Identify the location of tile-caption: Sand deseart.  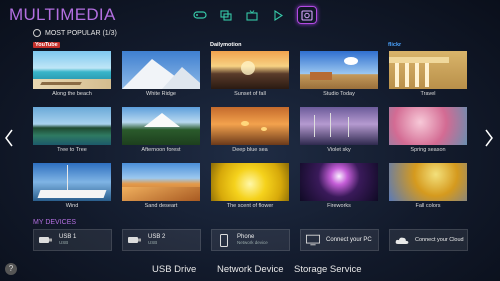
(161, 206).